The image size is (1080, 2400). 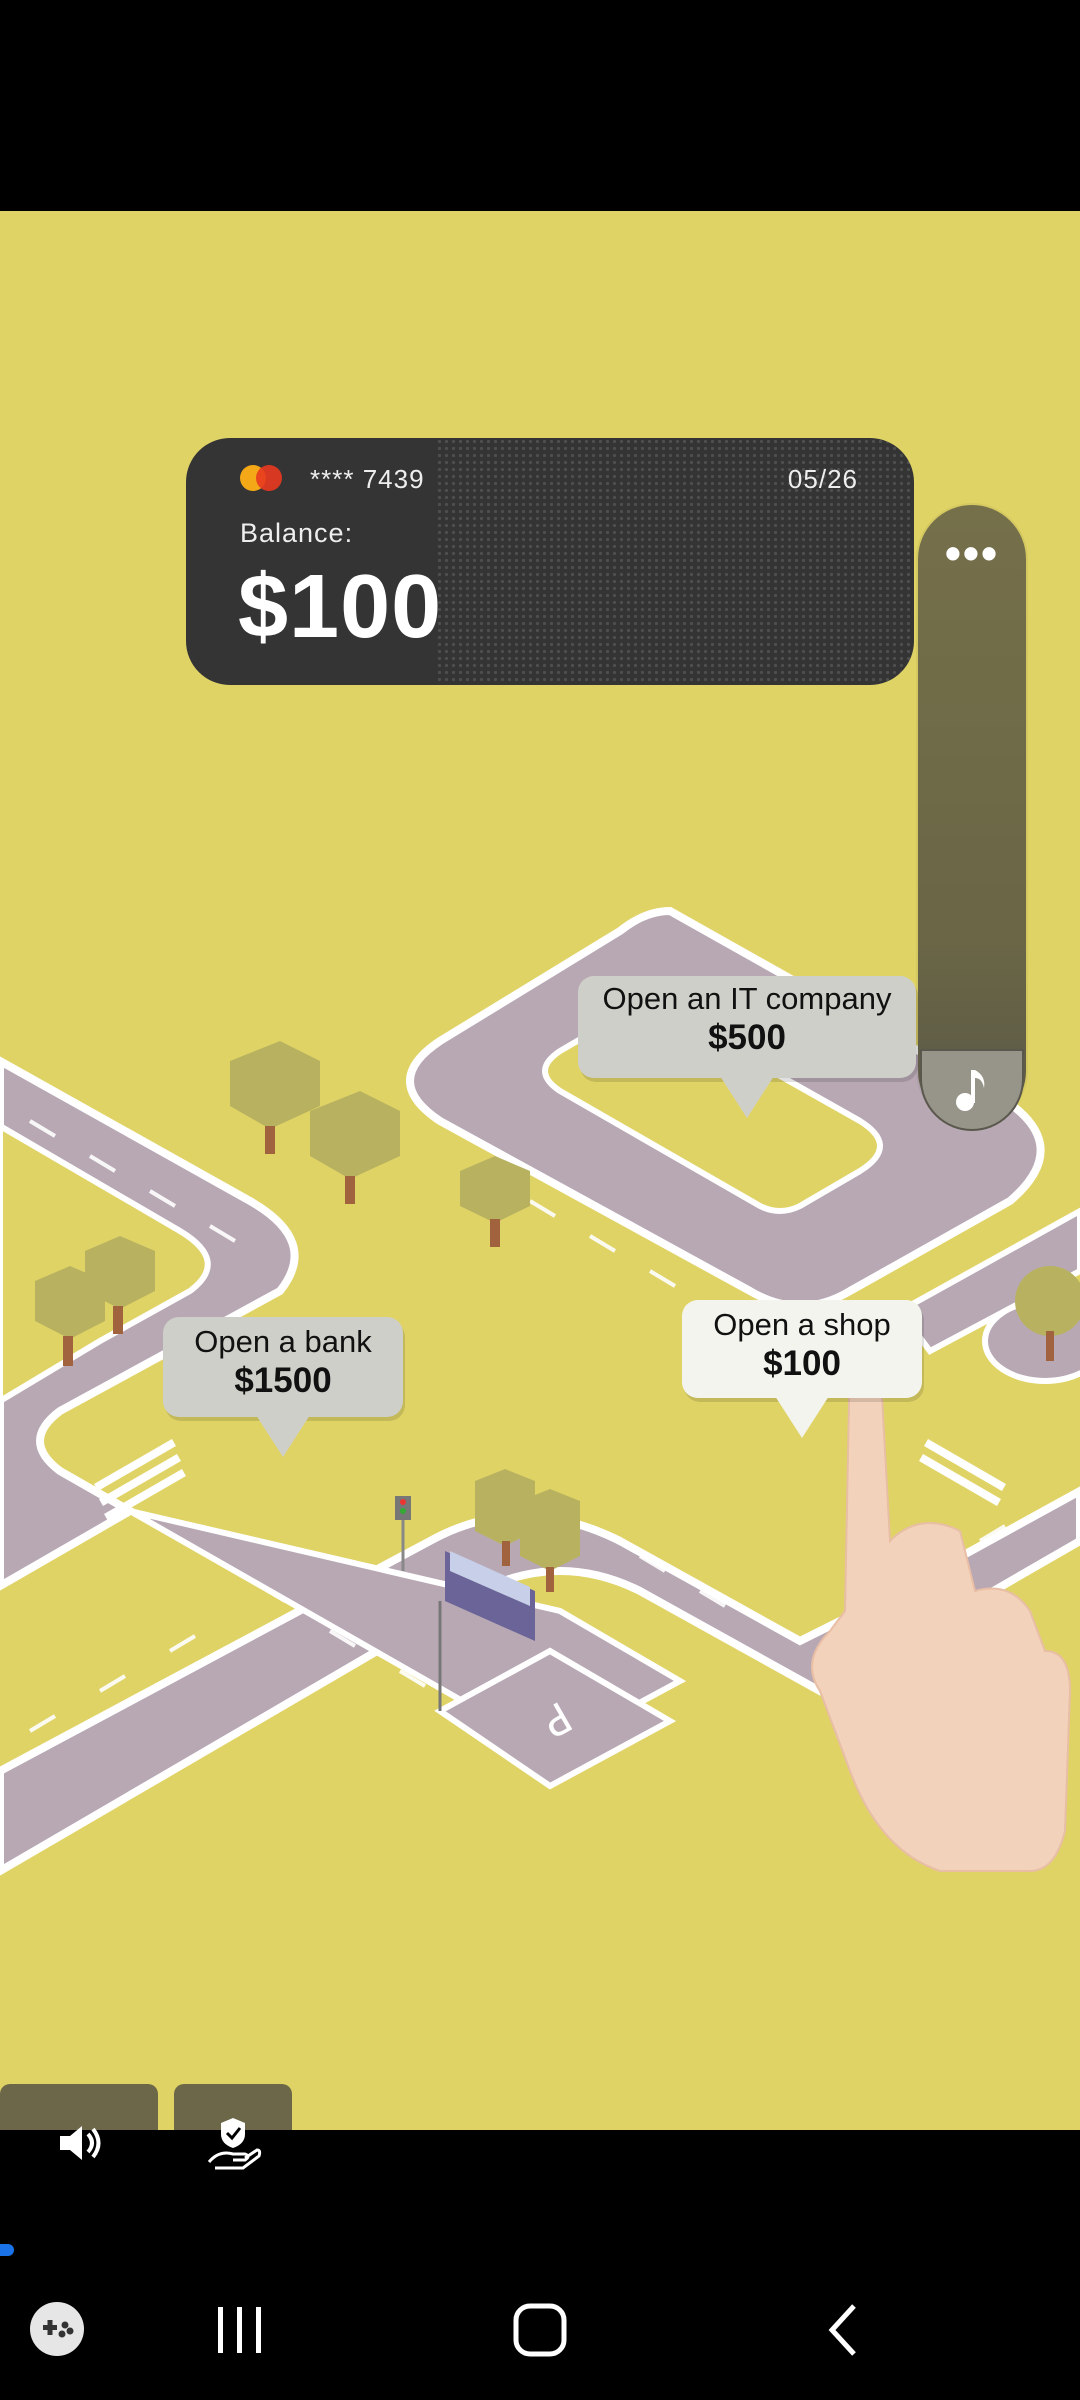 What do you see at coordinates (747, 998) in the screenshot?
I see `it-company-title: Open an IT company` at bounding box center [747, 998].